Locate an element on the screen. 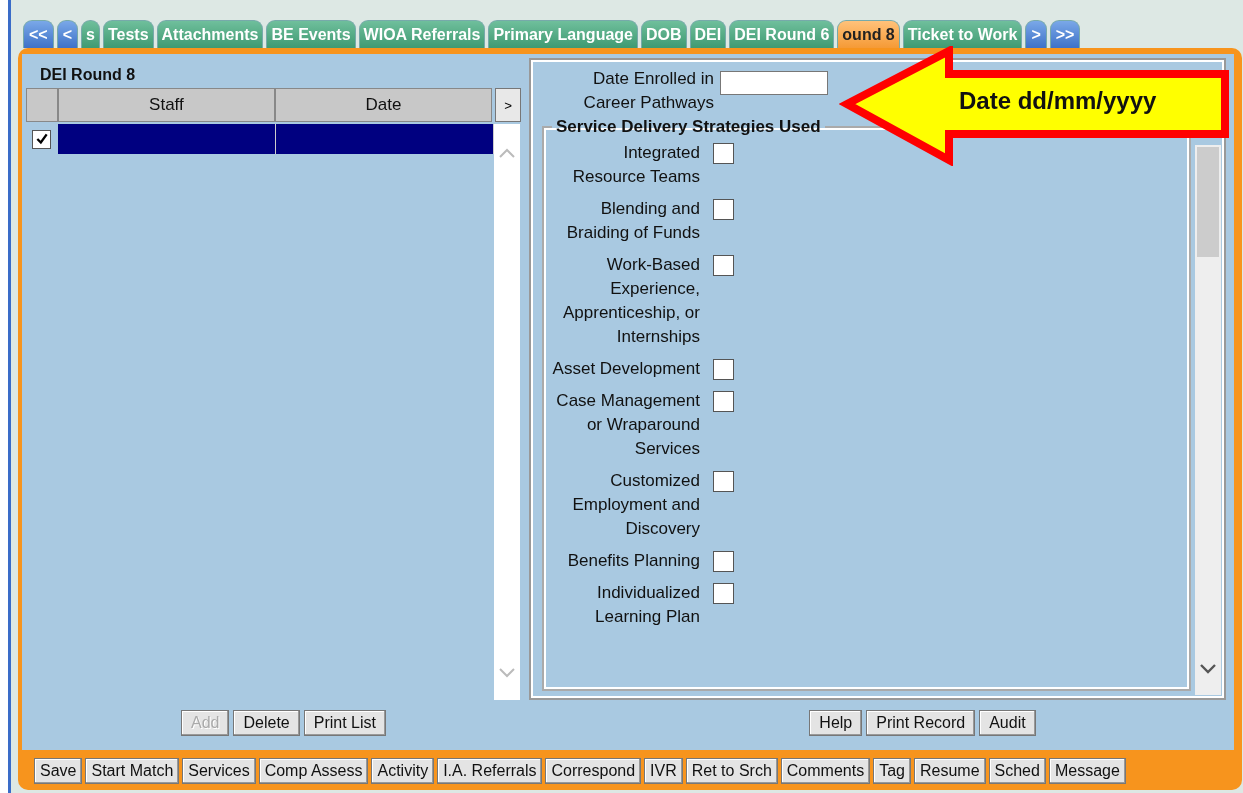 Image resolution: width=1243 pixels, height=793 pixels. toolbar-button: Comments is located at coordinates (825, 771).